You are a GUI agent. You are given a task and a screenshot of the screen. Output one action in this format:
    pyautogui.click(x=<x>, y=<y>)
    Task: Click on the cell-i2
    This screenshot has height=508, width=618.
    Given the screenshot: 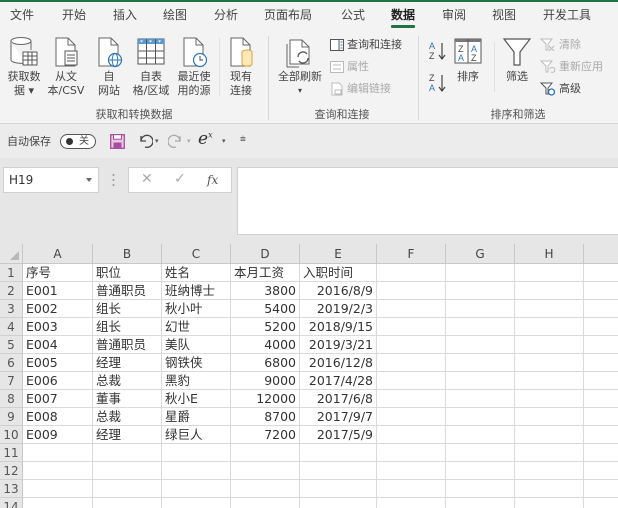 What is the action you would take?
    pyautogui.click(x=601, y=291)
    